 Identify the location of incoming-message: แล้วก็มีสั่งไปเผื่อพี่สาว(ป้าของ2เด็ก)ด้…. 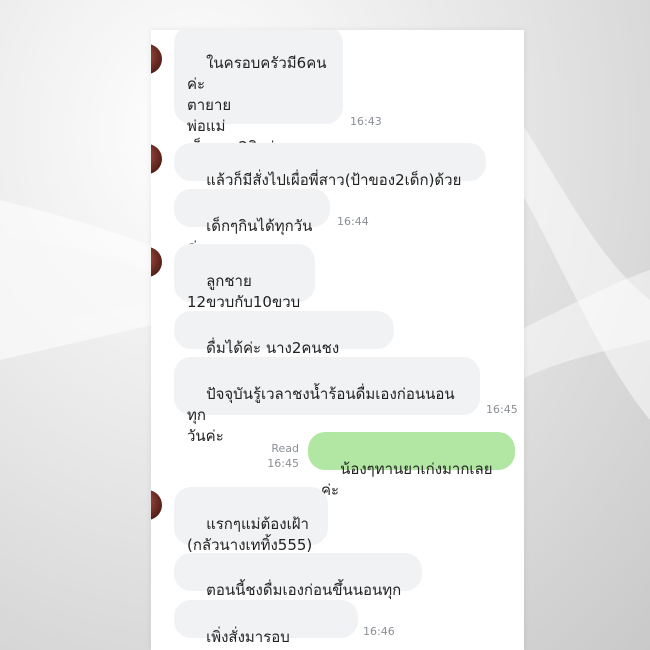
(330, 176).